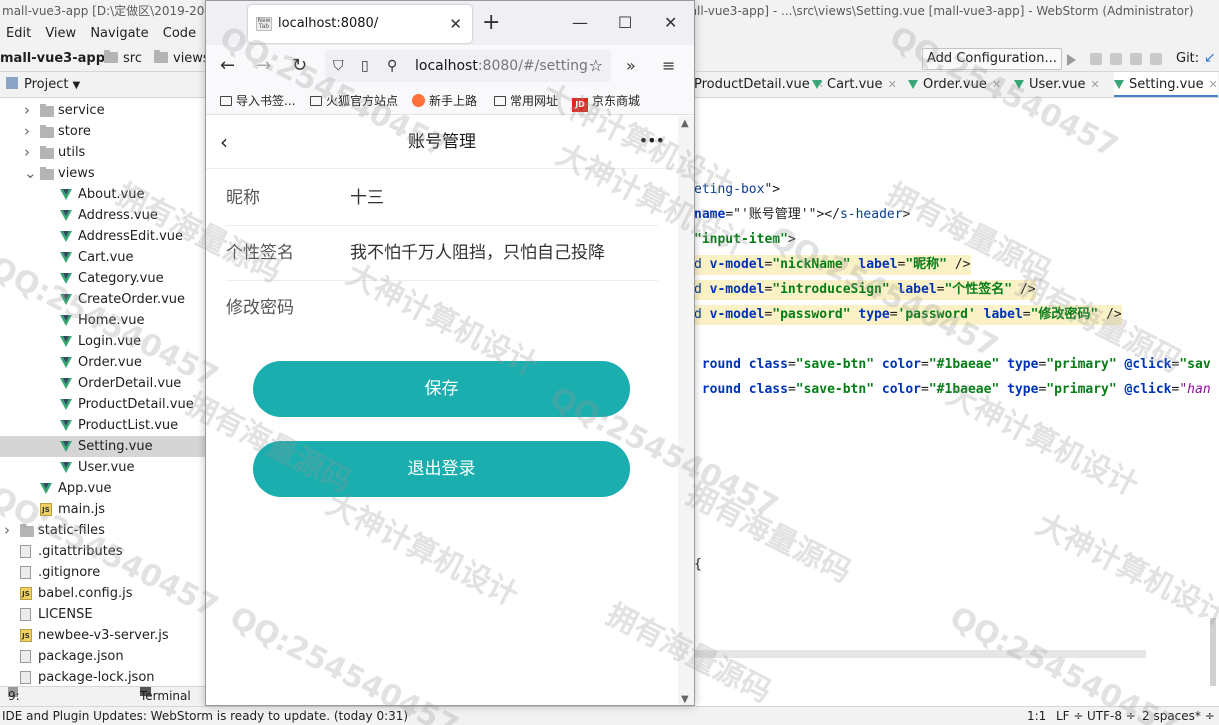  I want to click on project-panel-header: Project ▼, so click(102, 85).